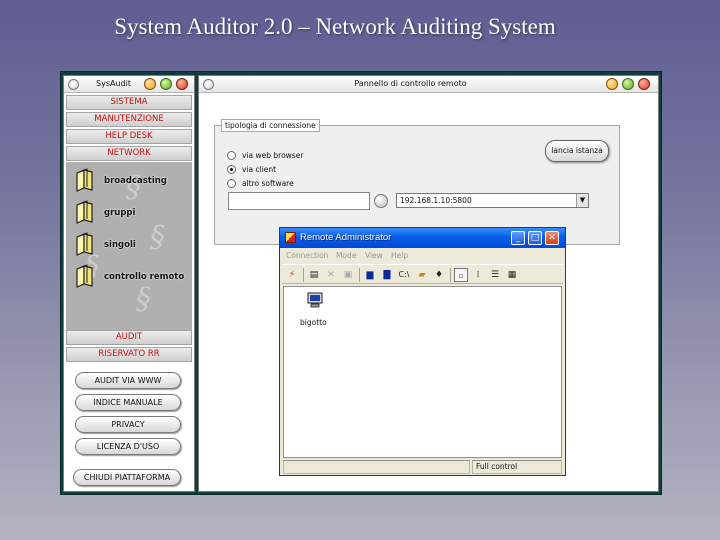  I want to click on window-menu-icon, so click(73, 84).